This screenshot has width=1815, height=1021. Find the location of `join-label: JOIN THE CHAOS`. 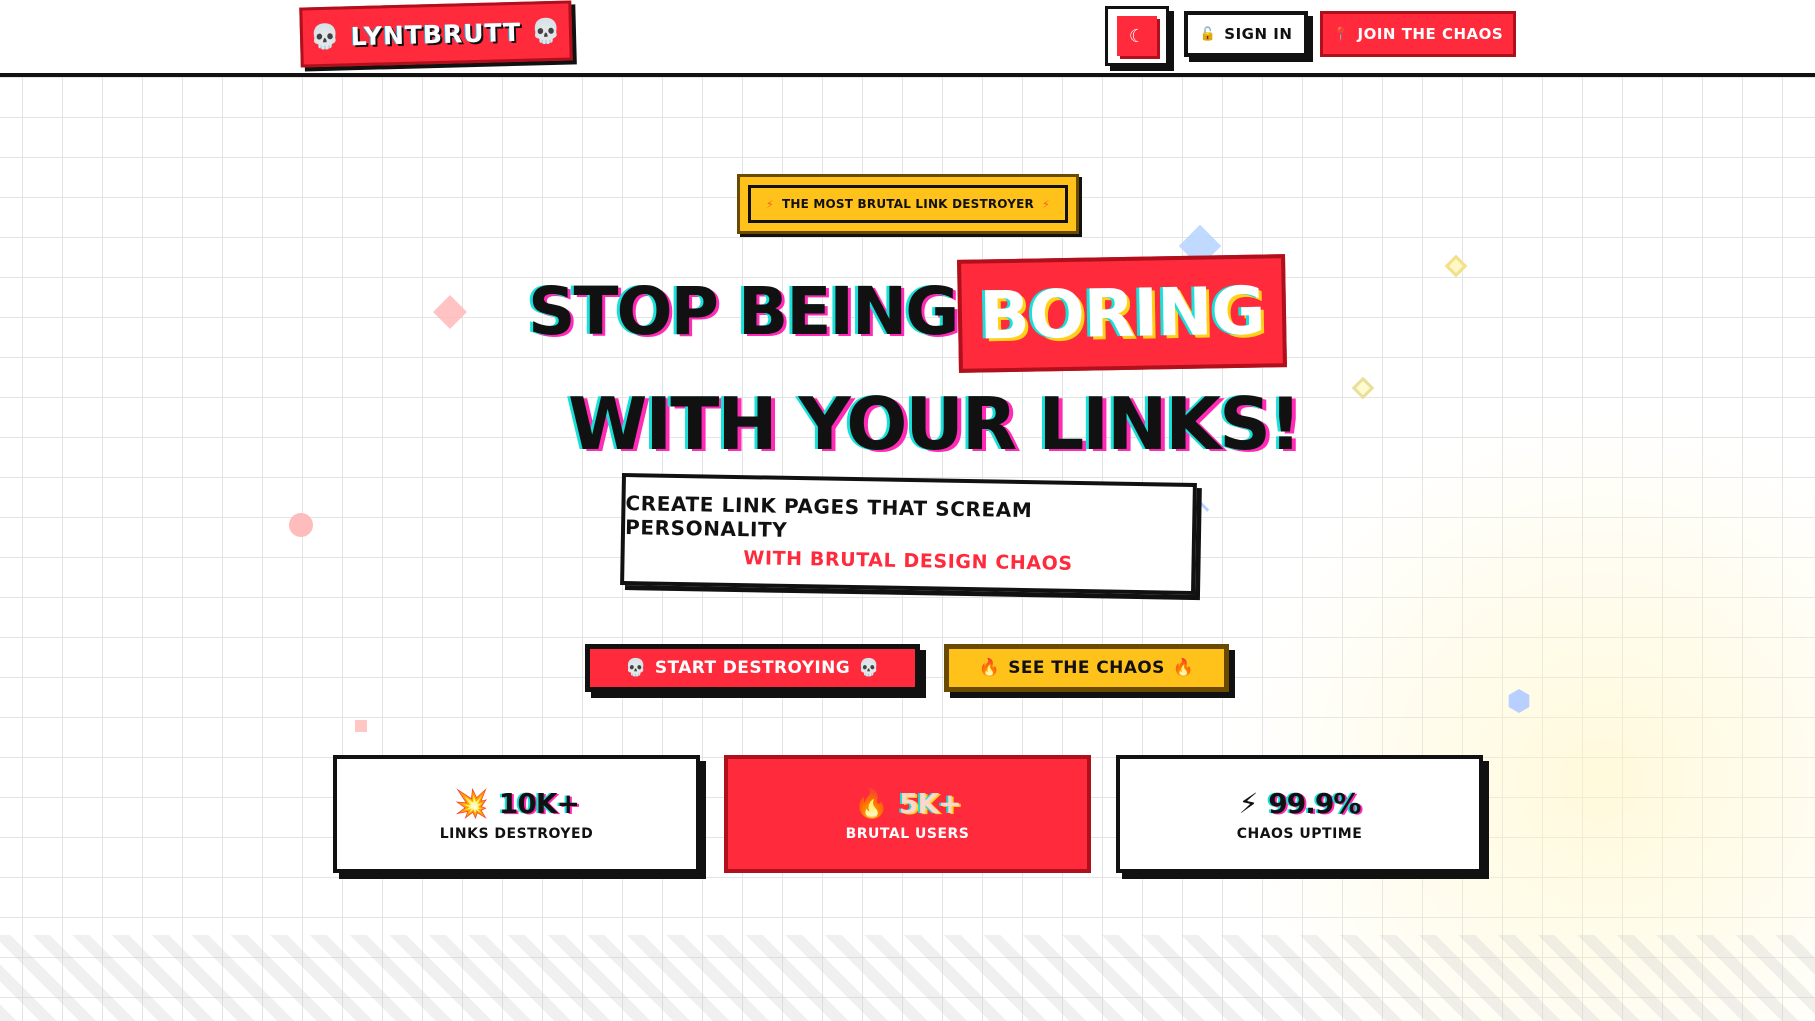

join-label: JOIN THE CHAOS is located at coordinates (1430, 34).